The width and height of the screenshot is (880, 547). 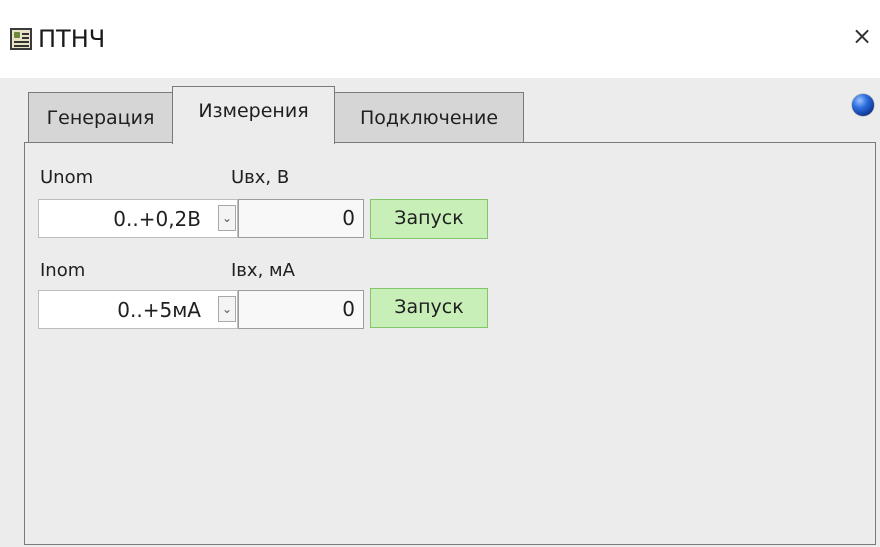 I want to click on voltage-range-value: 0..+0,2В, so click(x=157, y=219).